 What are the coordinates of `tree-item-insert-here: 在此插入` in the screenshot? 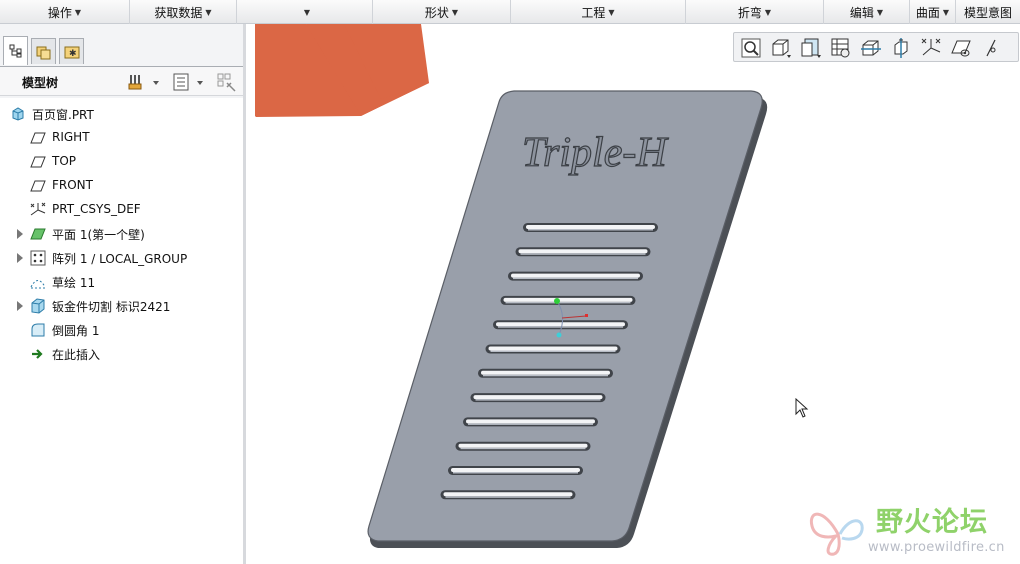 It's located at (121, 354).